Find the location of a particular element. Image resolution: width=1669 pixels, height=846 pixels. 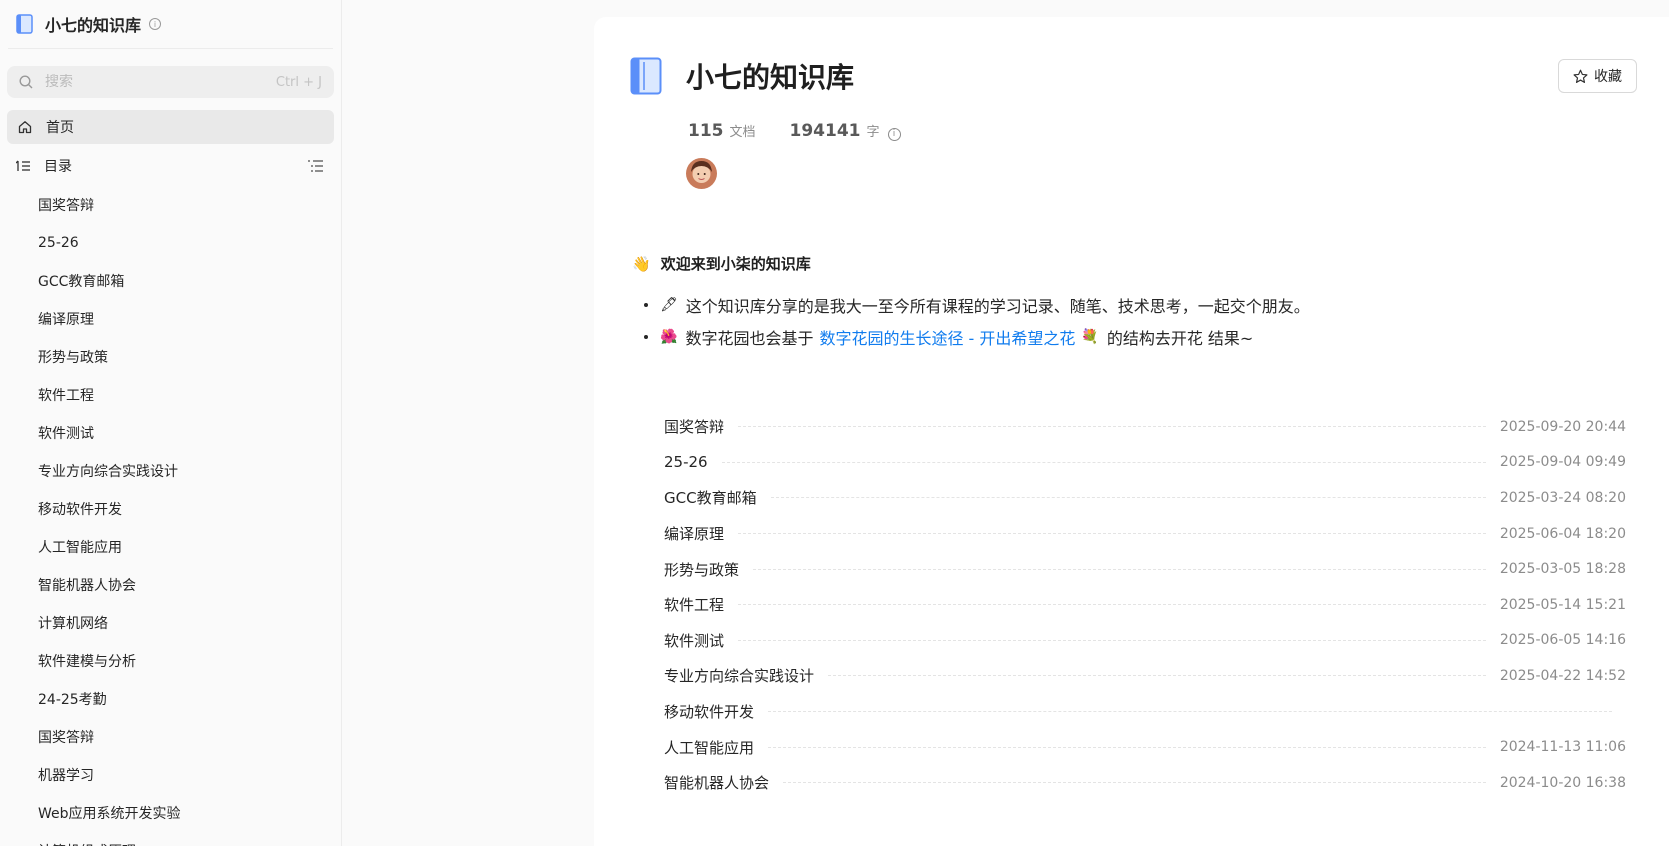

nav-home-label: 首页 is located at coordinates (60, 128).